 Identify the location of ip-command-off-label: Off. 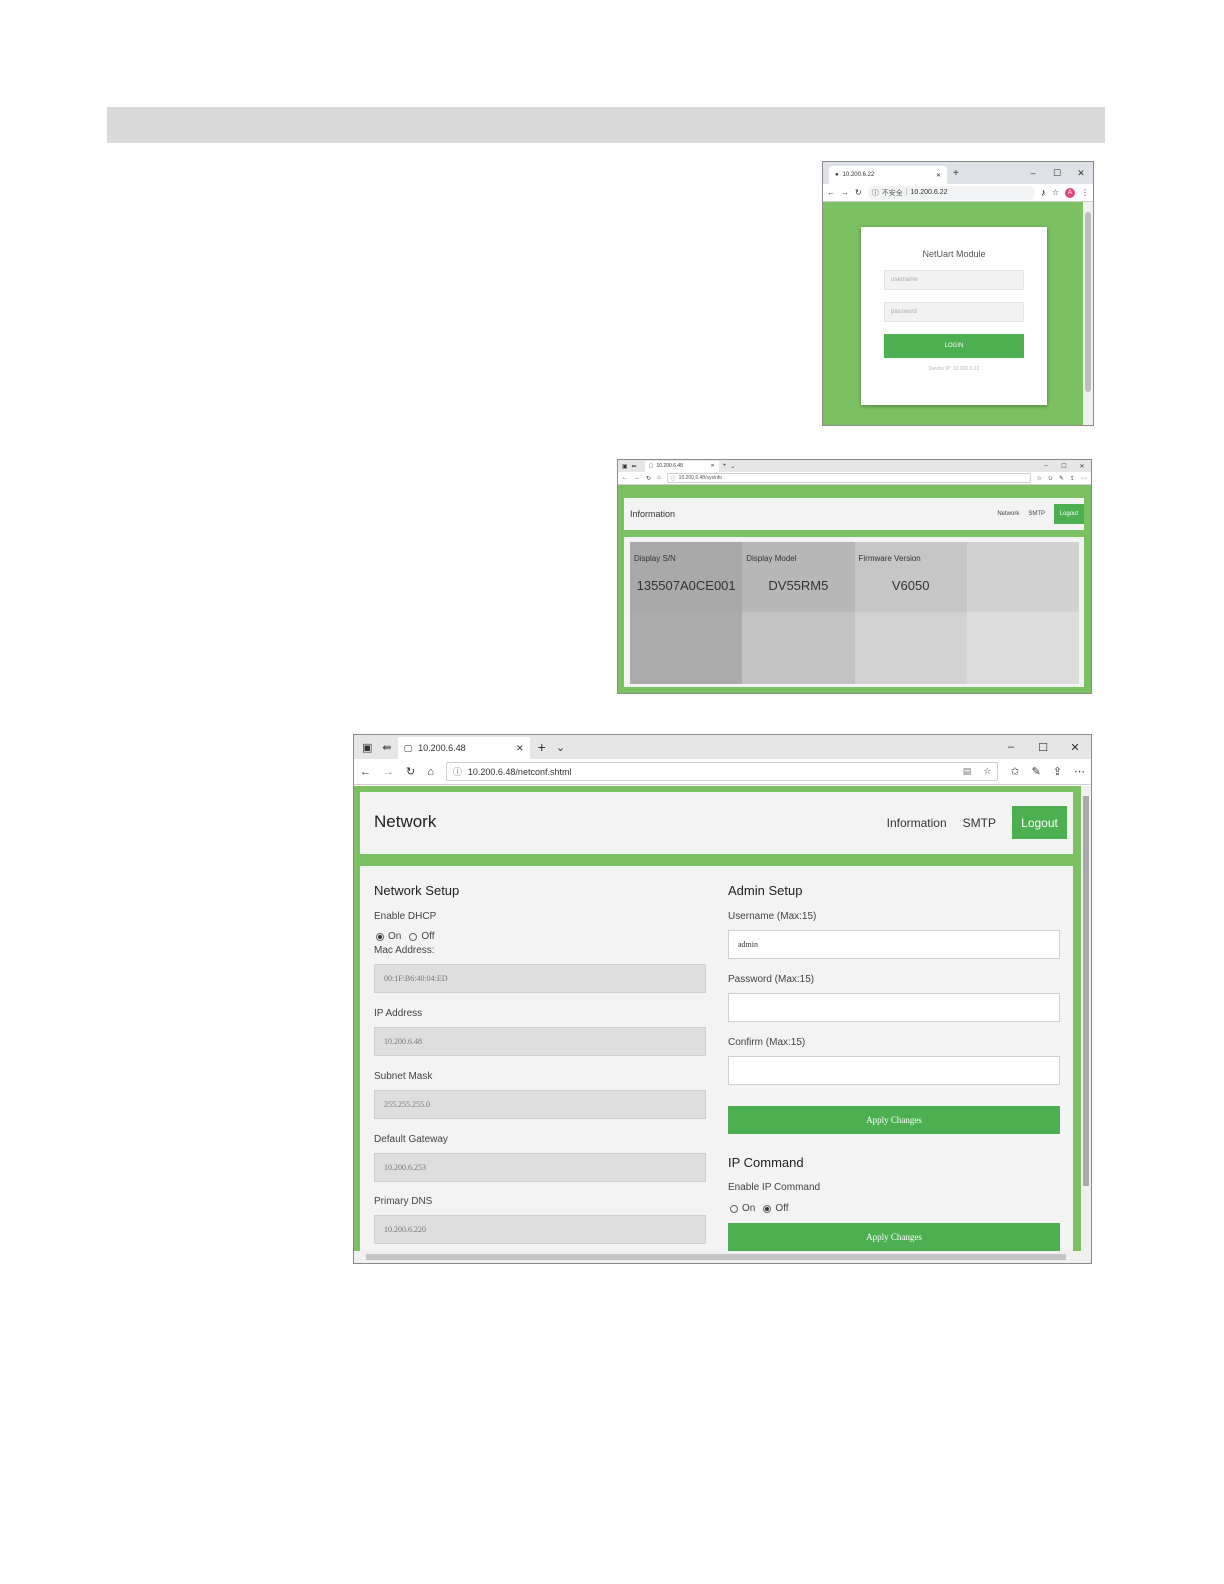
(782, 1208).